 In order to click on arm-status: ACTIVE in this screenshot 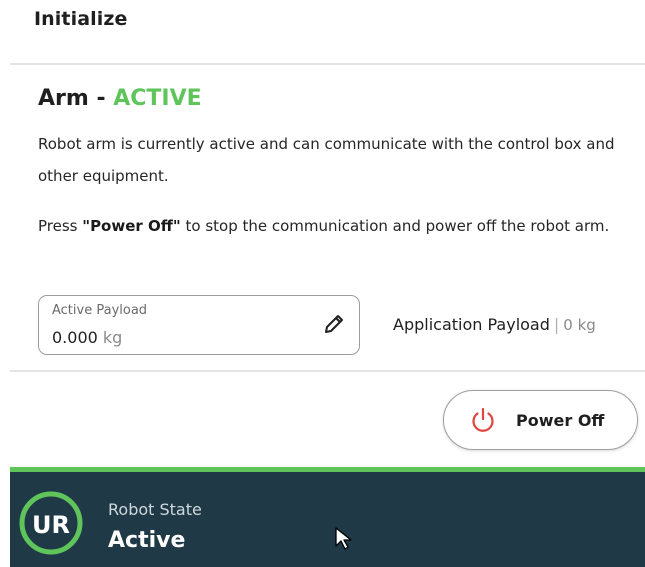, I will do `click(157, 98)`.